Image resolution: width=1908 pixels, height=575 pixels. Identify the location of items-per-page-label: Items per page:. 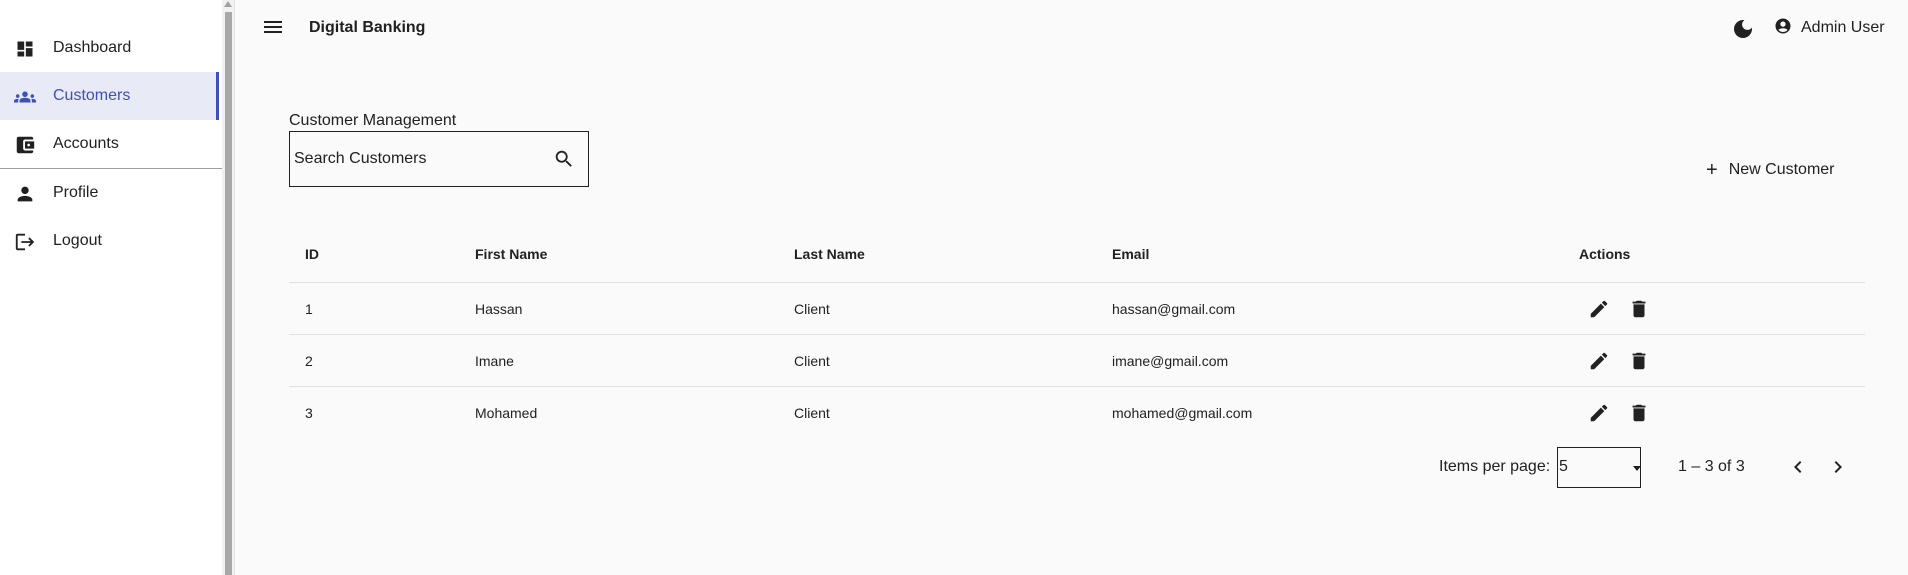
(1495, 466).